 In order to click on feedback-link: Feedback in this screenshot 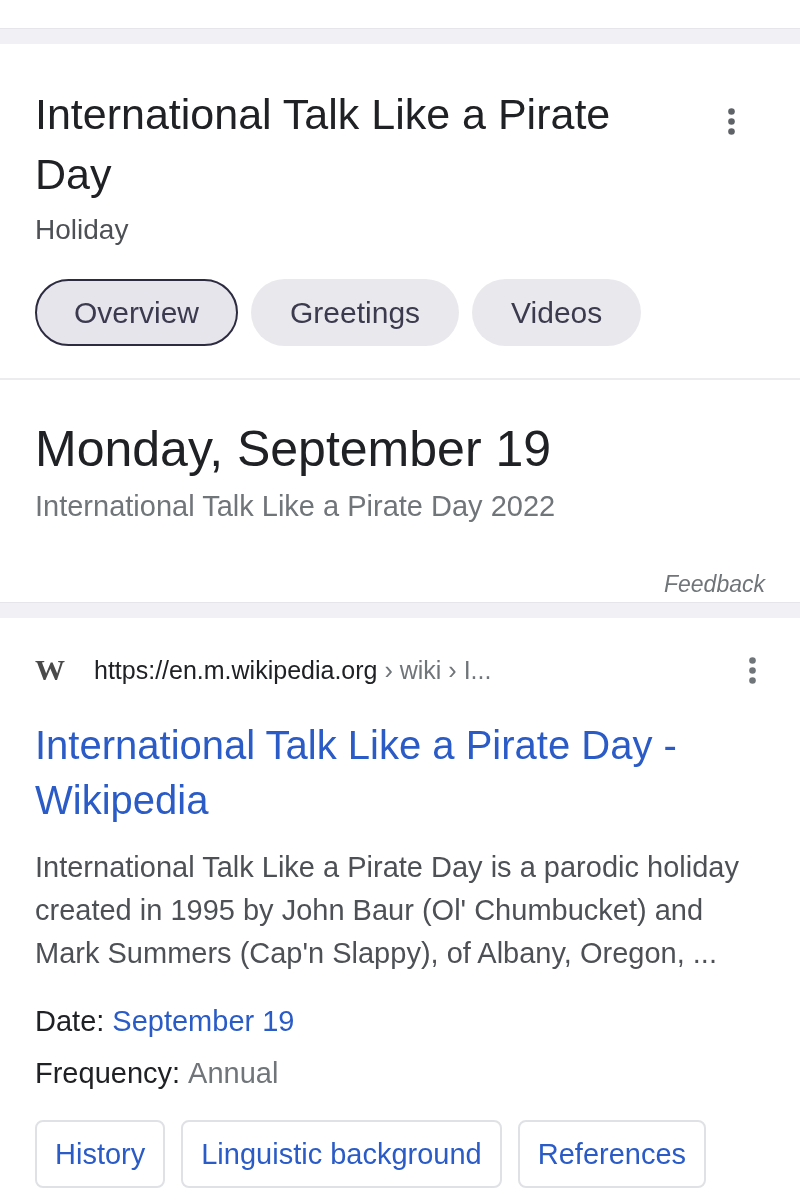, I will do `click(714, 584)`.